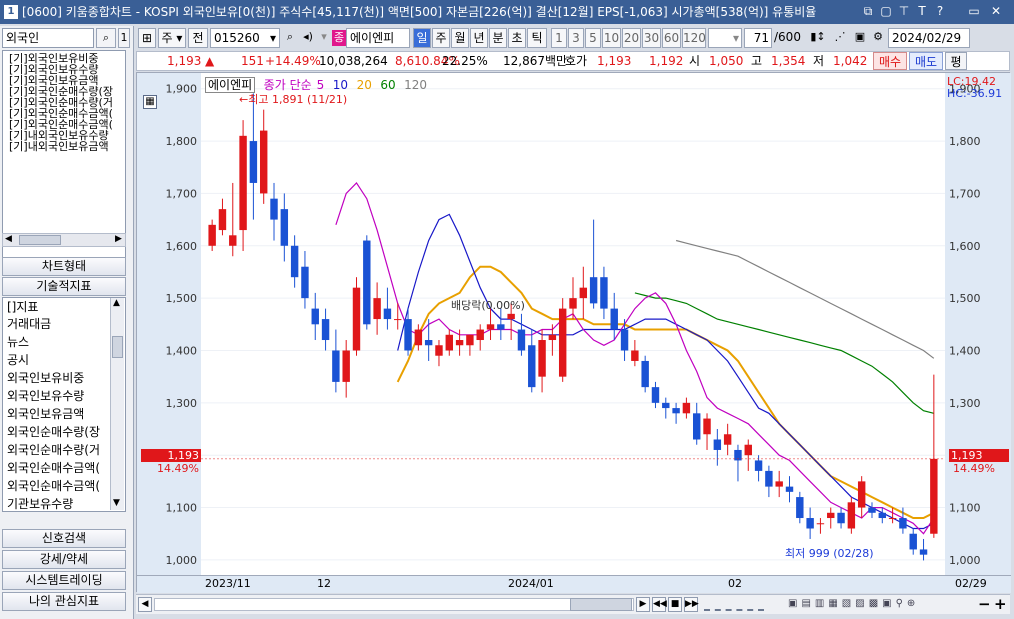 This screenshot has height=619, width=1014. Describe the element at coordinates (1000, 604) in the screenshot. I see `zoom-in-icon: +` at that location.